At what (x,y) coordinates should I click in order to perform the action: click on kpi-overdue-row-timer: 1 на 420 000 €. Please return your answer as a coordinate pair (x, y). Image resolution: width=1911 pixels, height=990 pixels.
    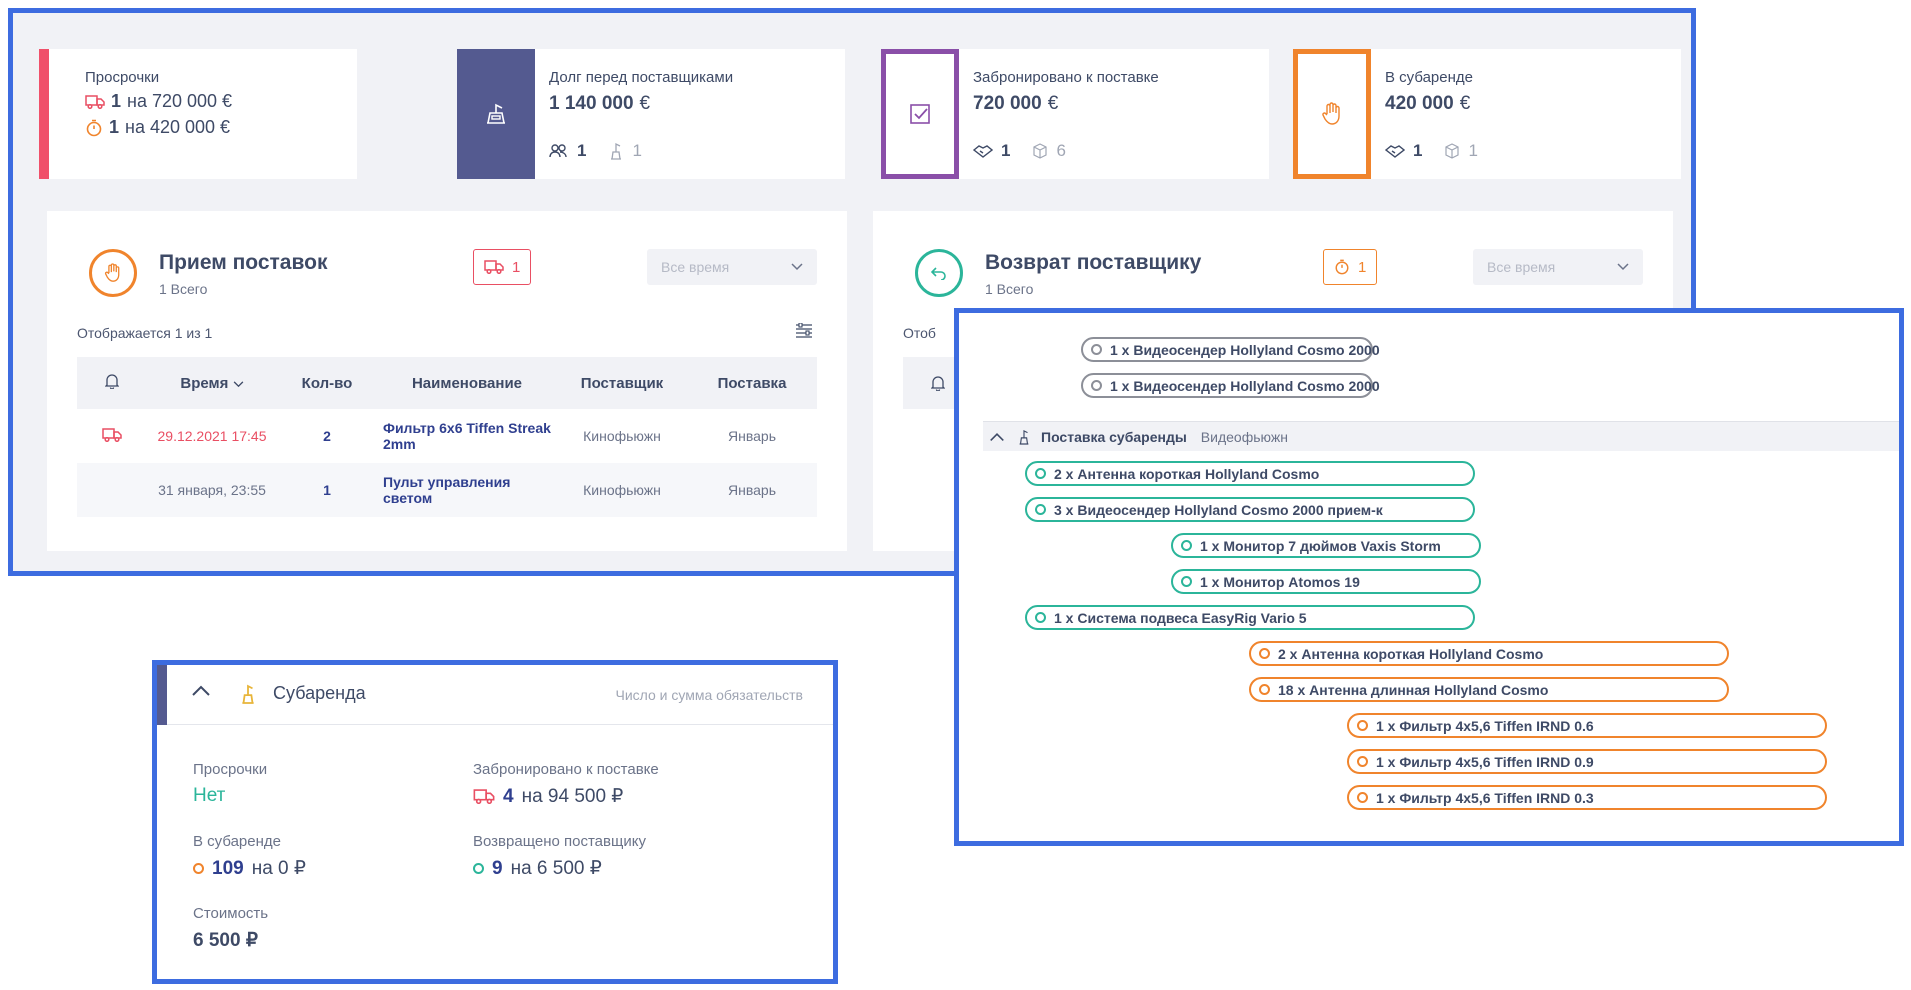
    Looking at the image, I should click on (157, 127).